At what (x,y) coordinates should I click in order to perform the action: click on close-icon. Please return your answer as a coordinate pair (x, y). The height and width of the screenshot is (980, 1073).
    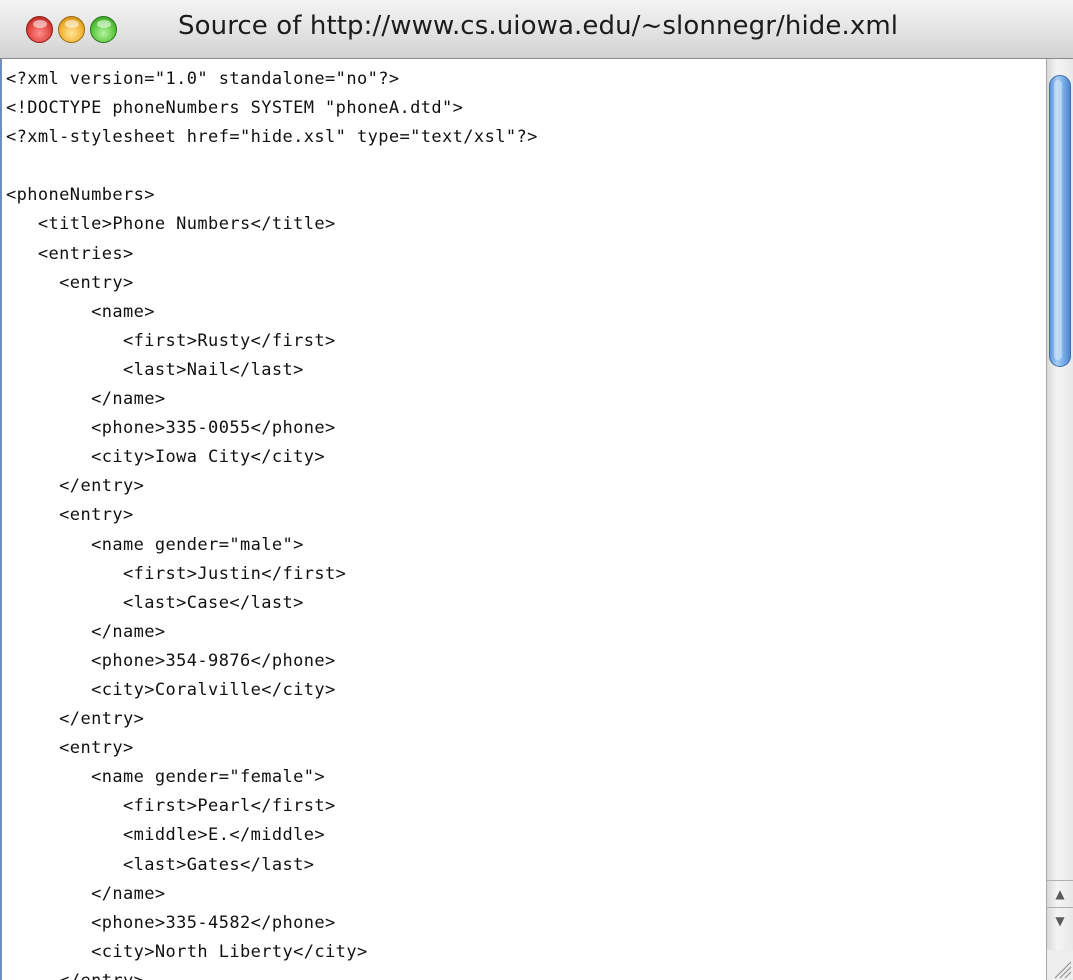
    Looking at the image, I should click on (39, 29).